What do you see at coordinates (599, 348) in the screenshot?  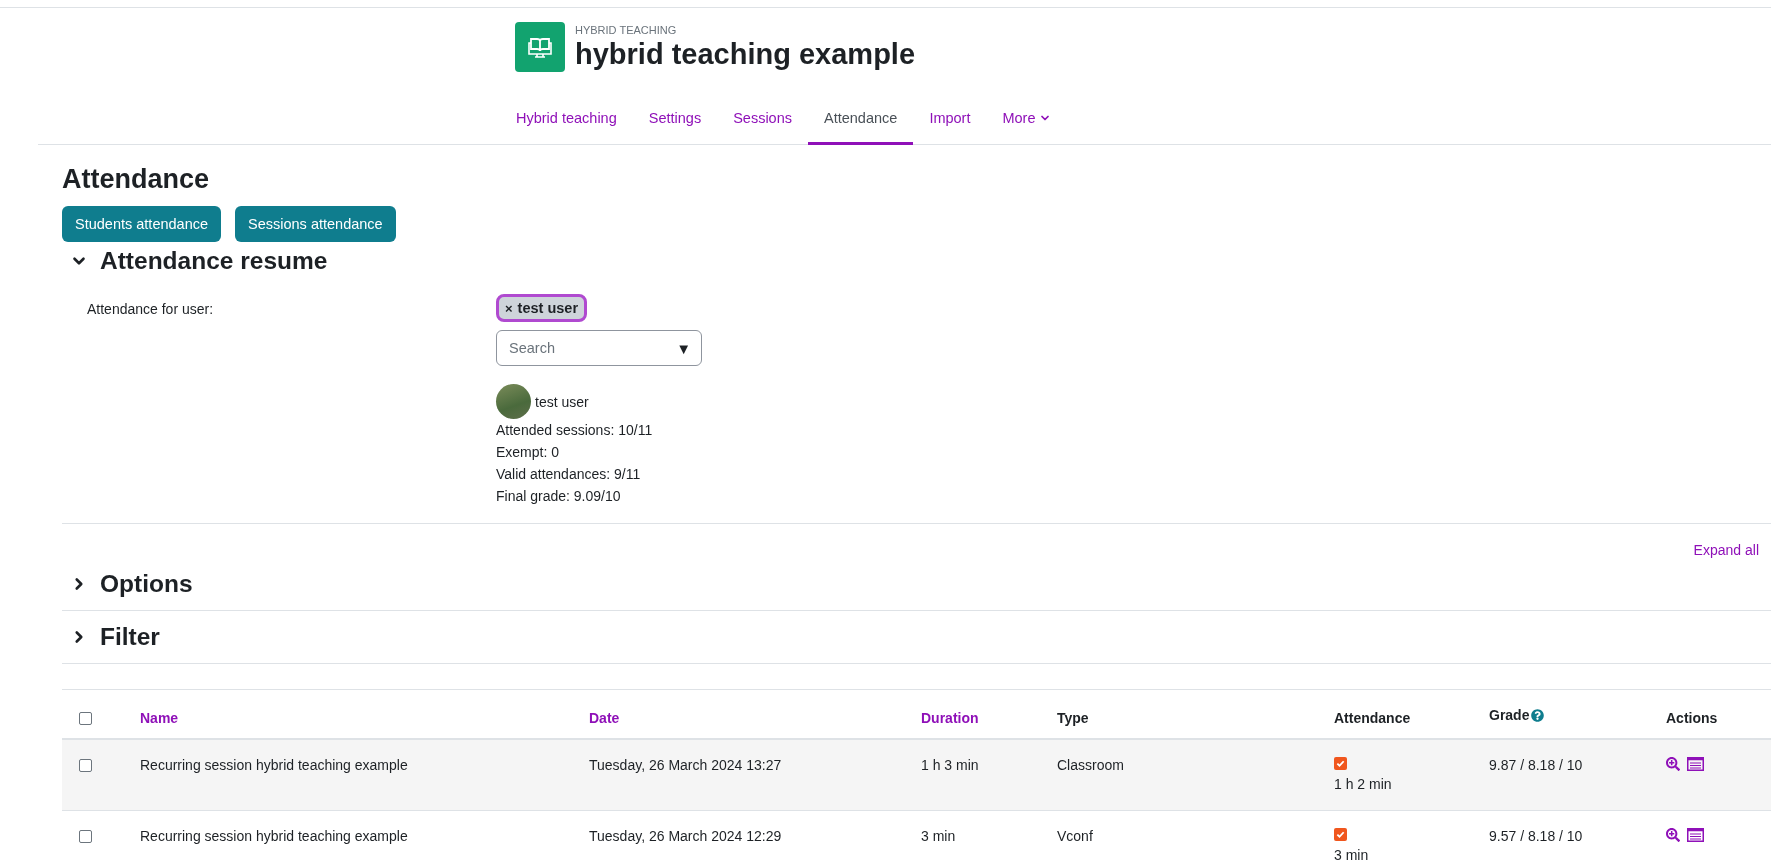 I see `search-field: Search ▼` at bounding box center [599, 348].